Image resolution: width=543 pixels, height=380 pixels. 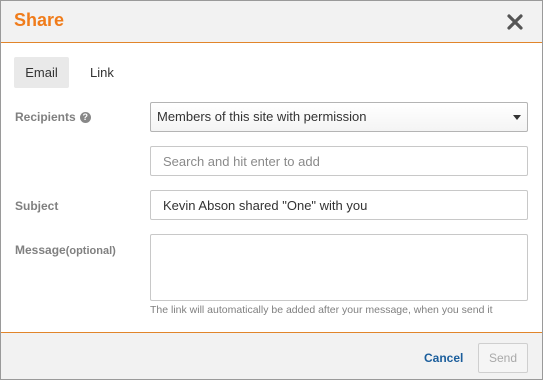 I want to click on recipients-label-text: Recipients, so click(x=45, y=117).